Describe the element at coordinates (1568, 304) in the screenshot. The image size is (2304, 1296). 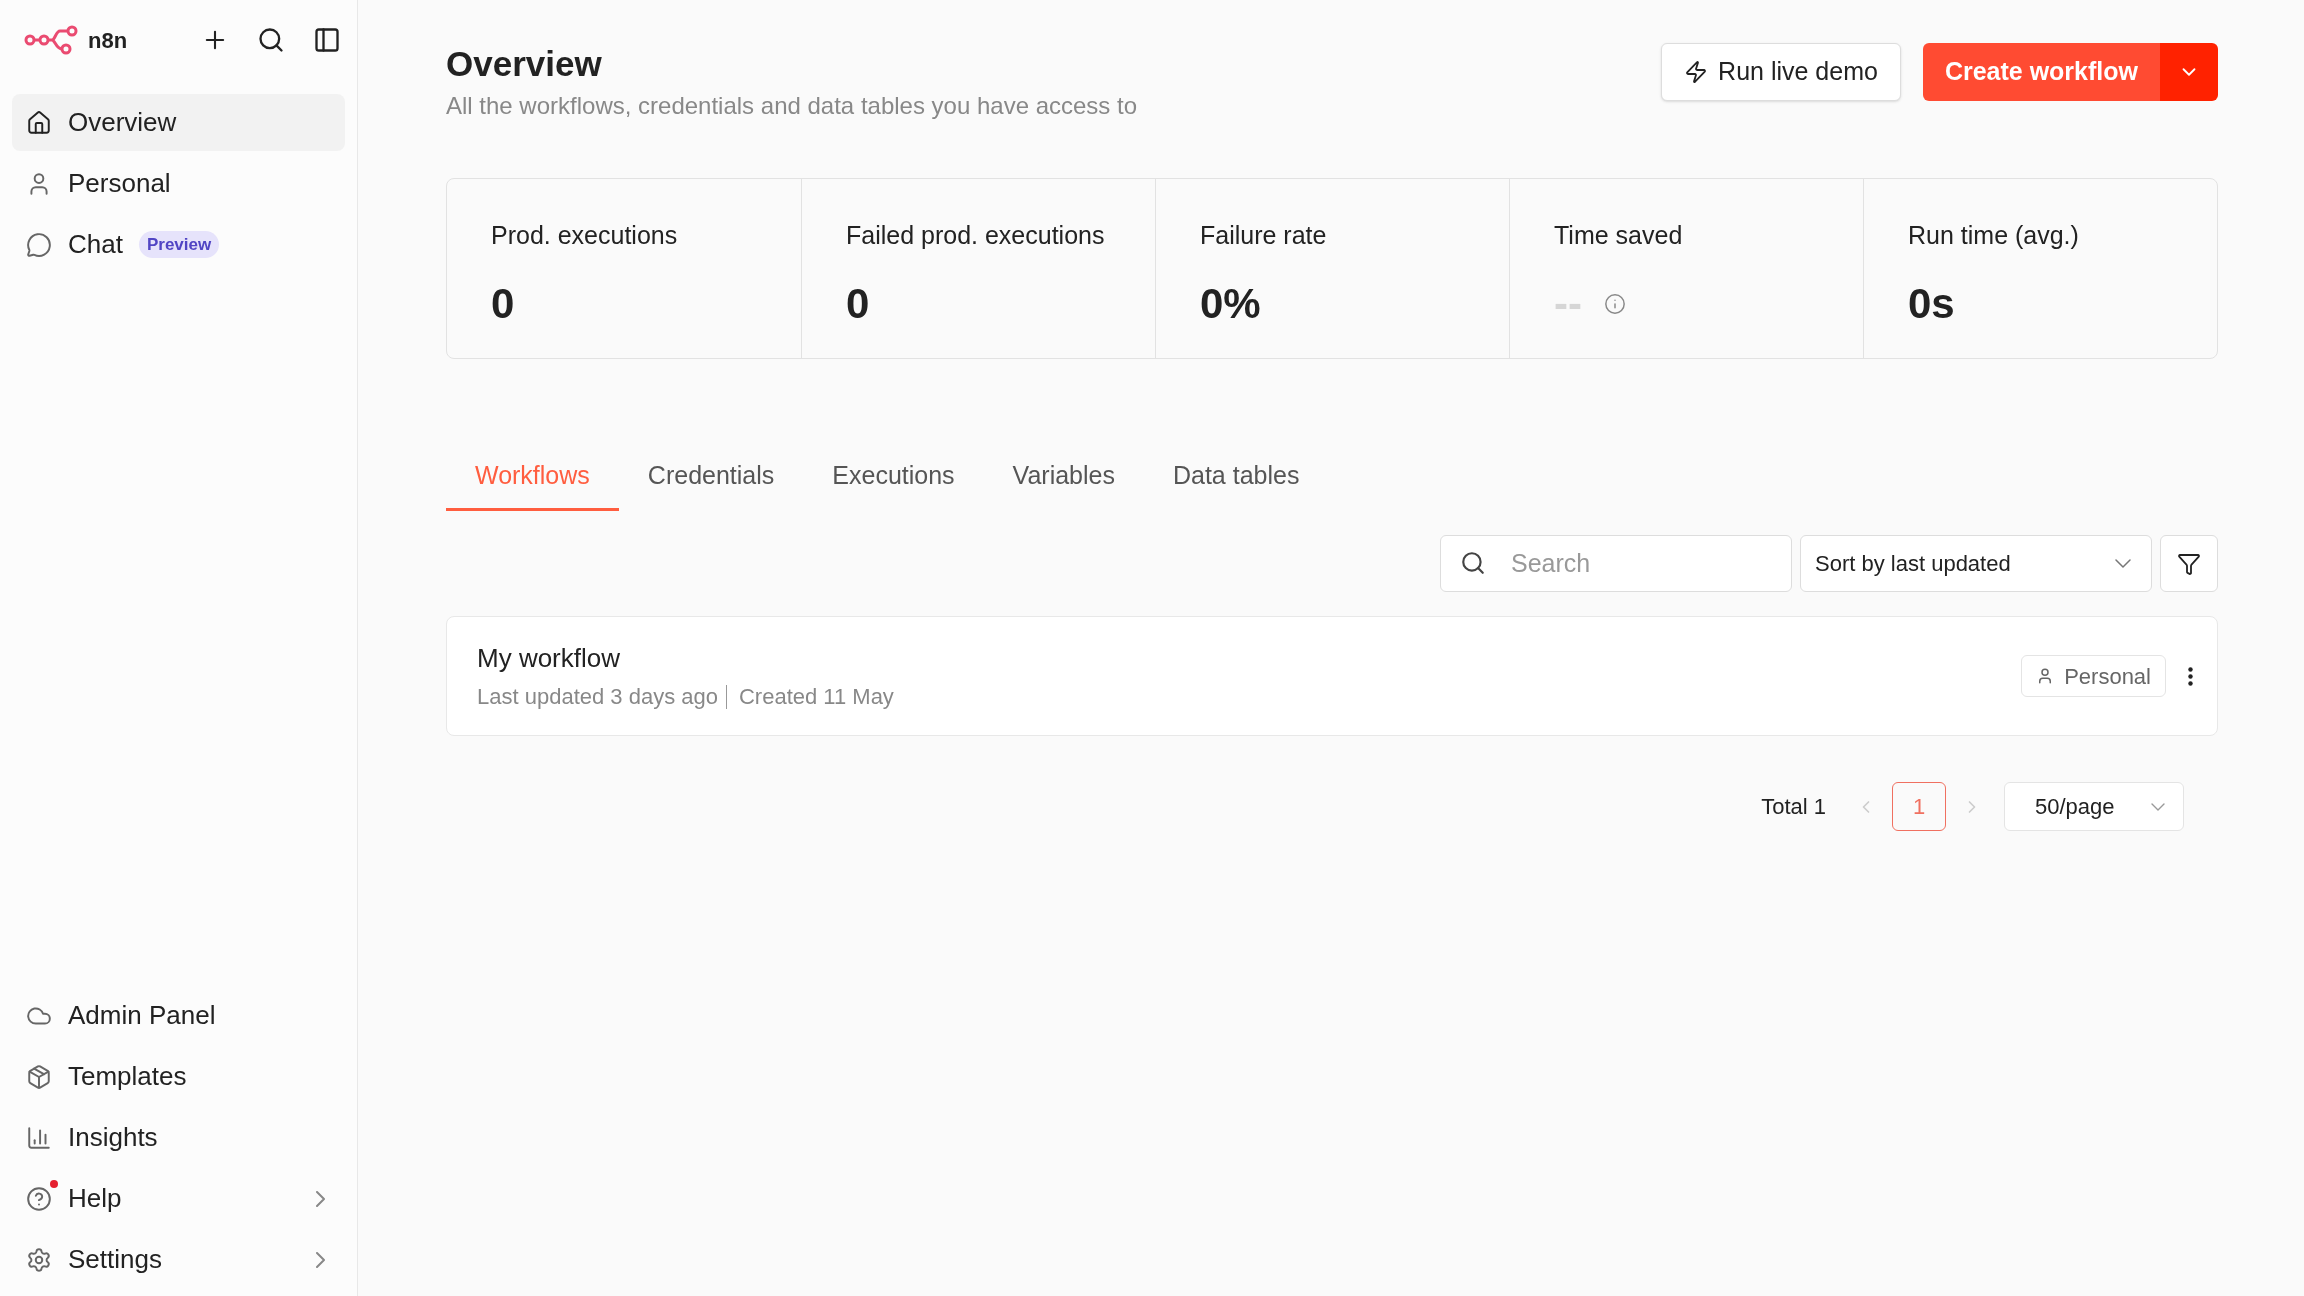
I see `stat-value: --` at that location.